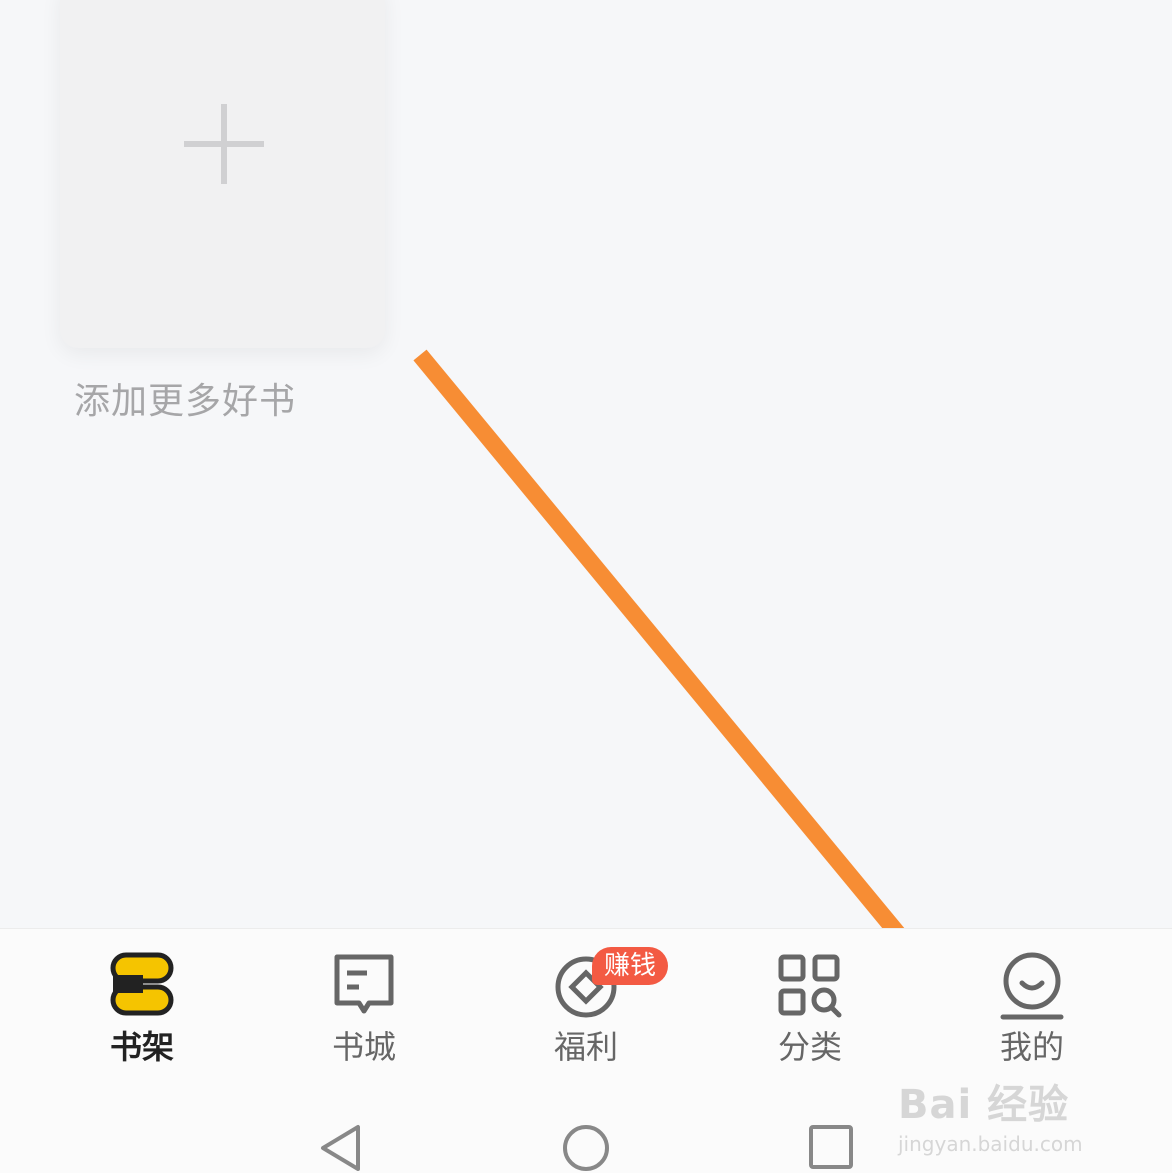 The width and height of the screenshot is (1172, 1173). I want to click on tab-bookstore: 书城, so click(364, 1009).